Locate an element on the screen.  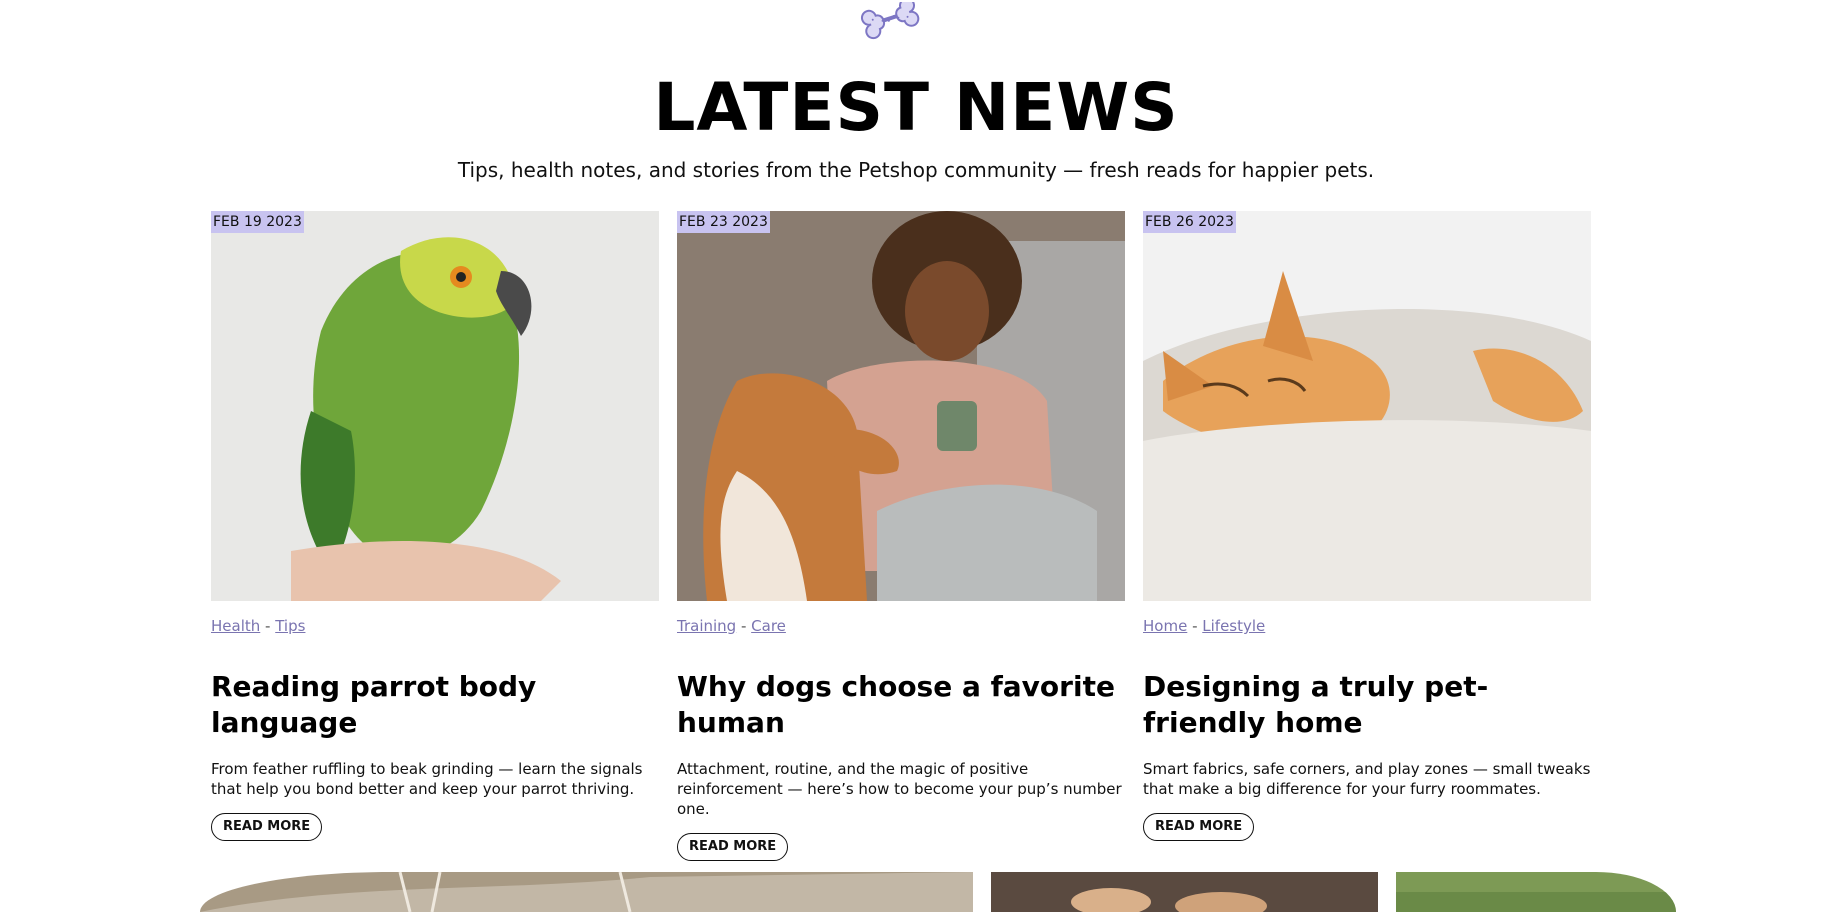
cat-image: FEB 26 2023 is located at coordinates (1367, 406).